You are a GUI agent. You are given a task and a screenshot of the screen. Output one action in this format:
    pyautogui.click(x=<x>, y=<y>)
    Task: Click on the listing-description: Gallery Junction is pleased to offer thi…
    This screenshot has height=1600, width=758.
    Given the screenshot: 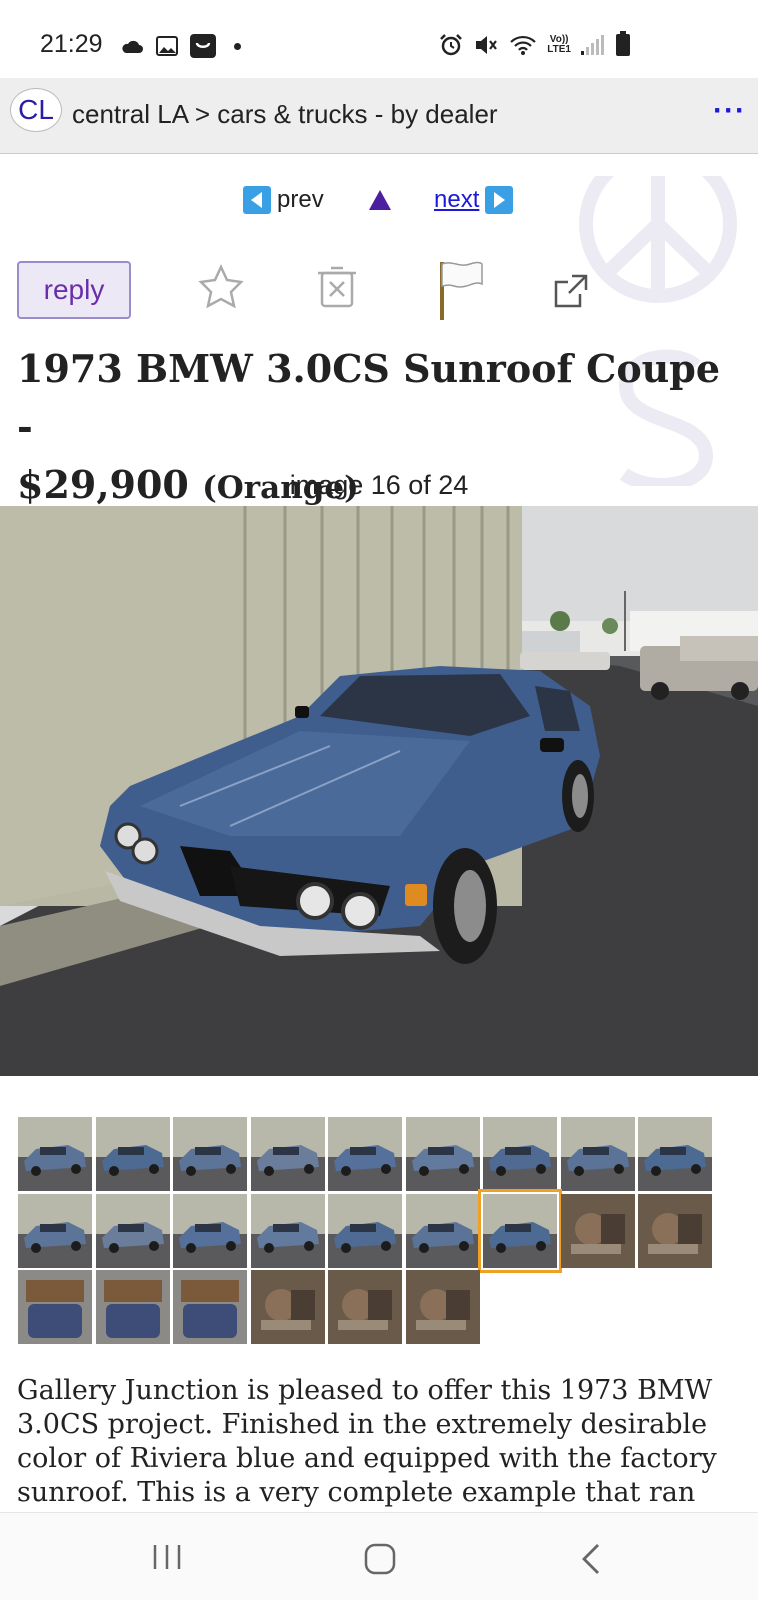 What is the action you would take?
    pyautogui.click(x=367, y=1441)
    